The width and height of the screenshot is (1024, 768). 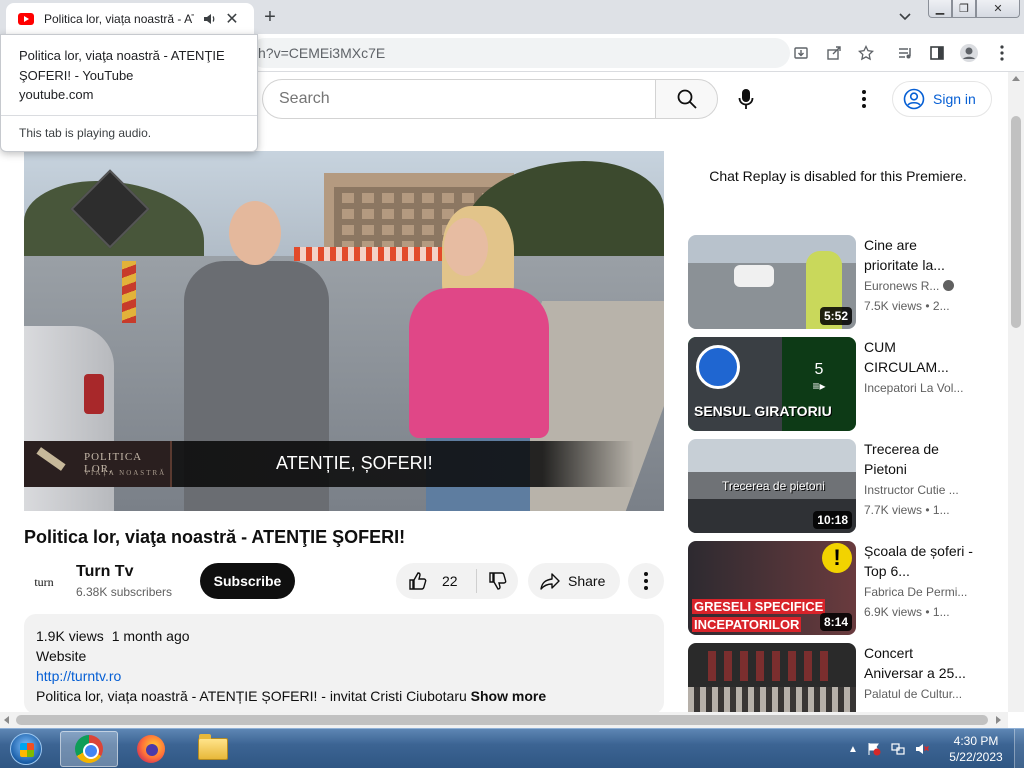 What do you see at coordinates (940, 9) in the screenshot?
I see `window-minimize-button: ▁` at bounding box center [940, 9].